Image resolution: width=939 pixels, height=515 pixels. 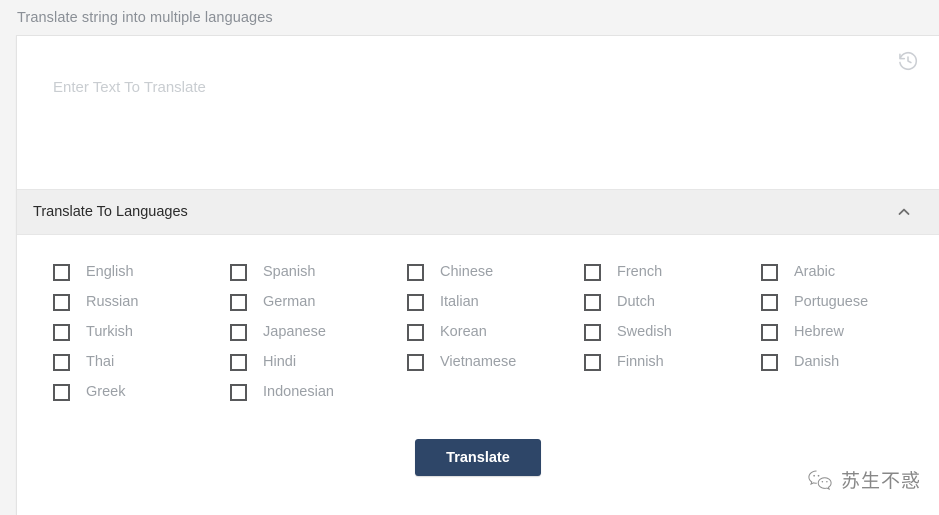 What do you see at coordinates (100, 362) in the screenshot?
I see `language-label: Thai` at bounding box center [100, 362].